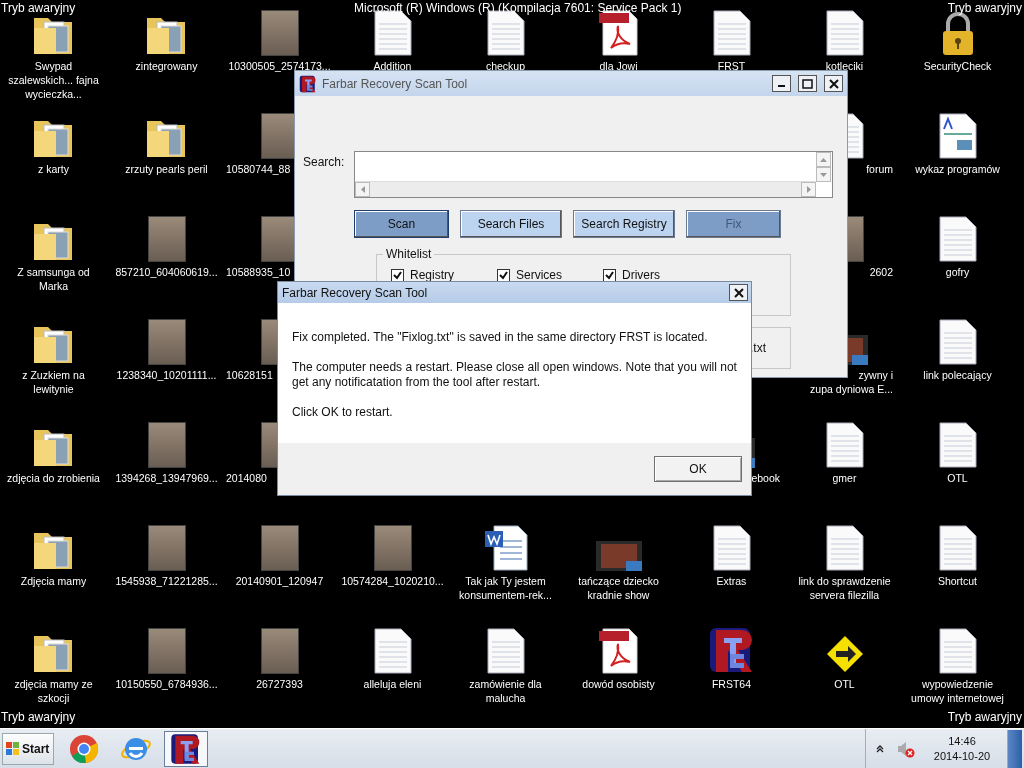  I want to click on icon-label: checkup, so click(505, 66).